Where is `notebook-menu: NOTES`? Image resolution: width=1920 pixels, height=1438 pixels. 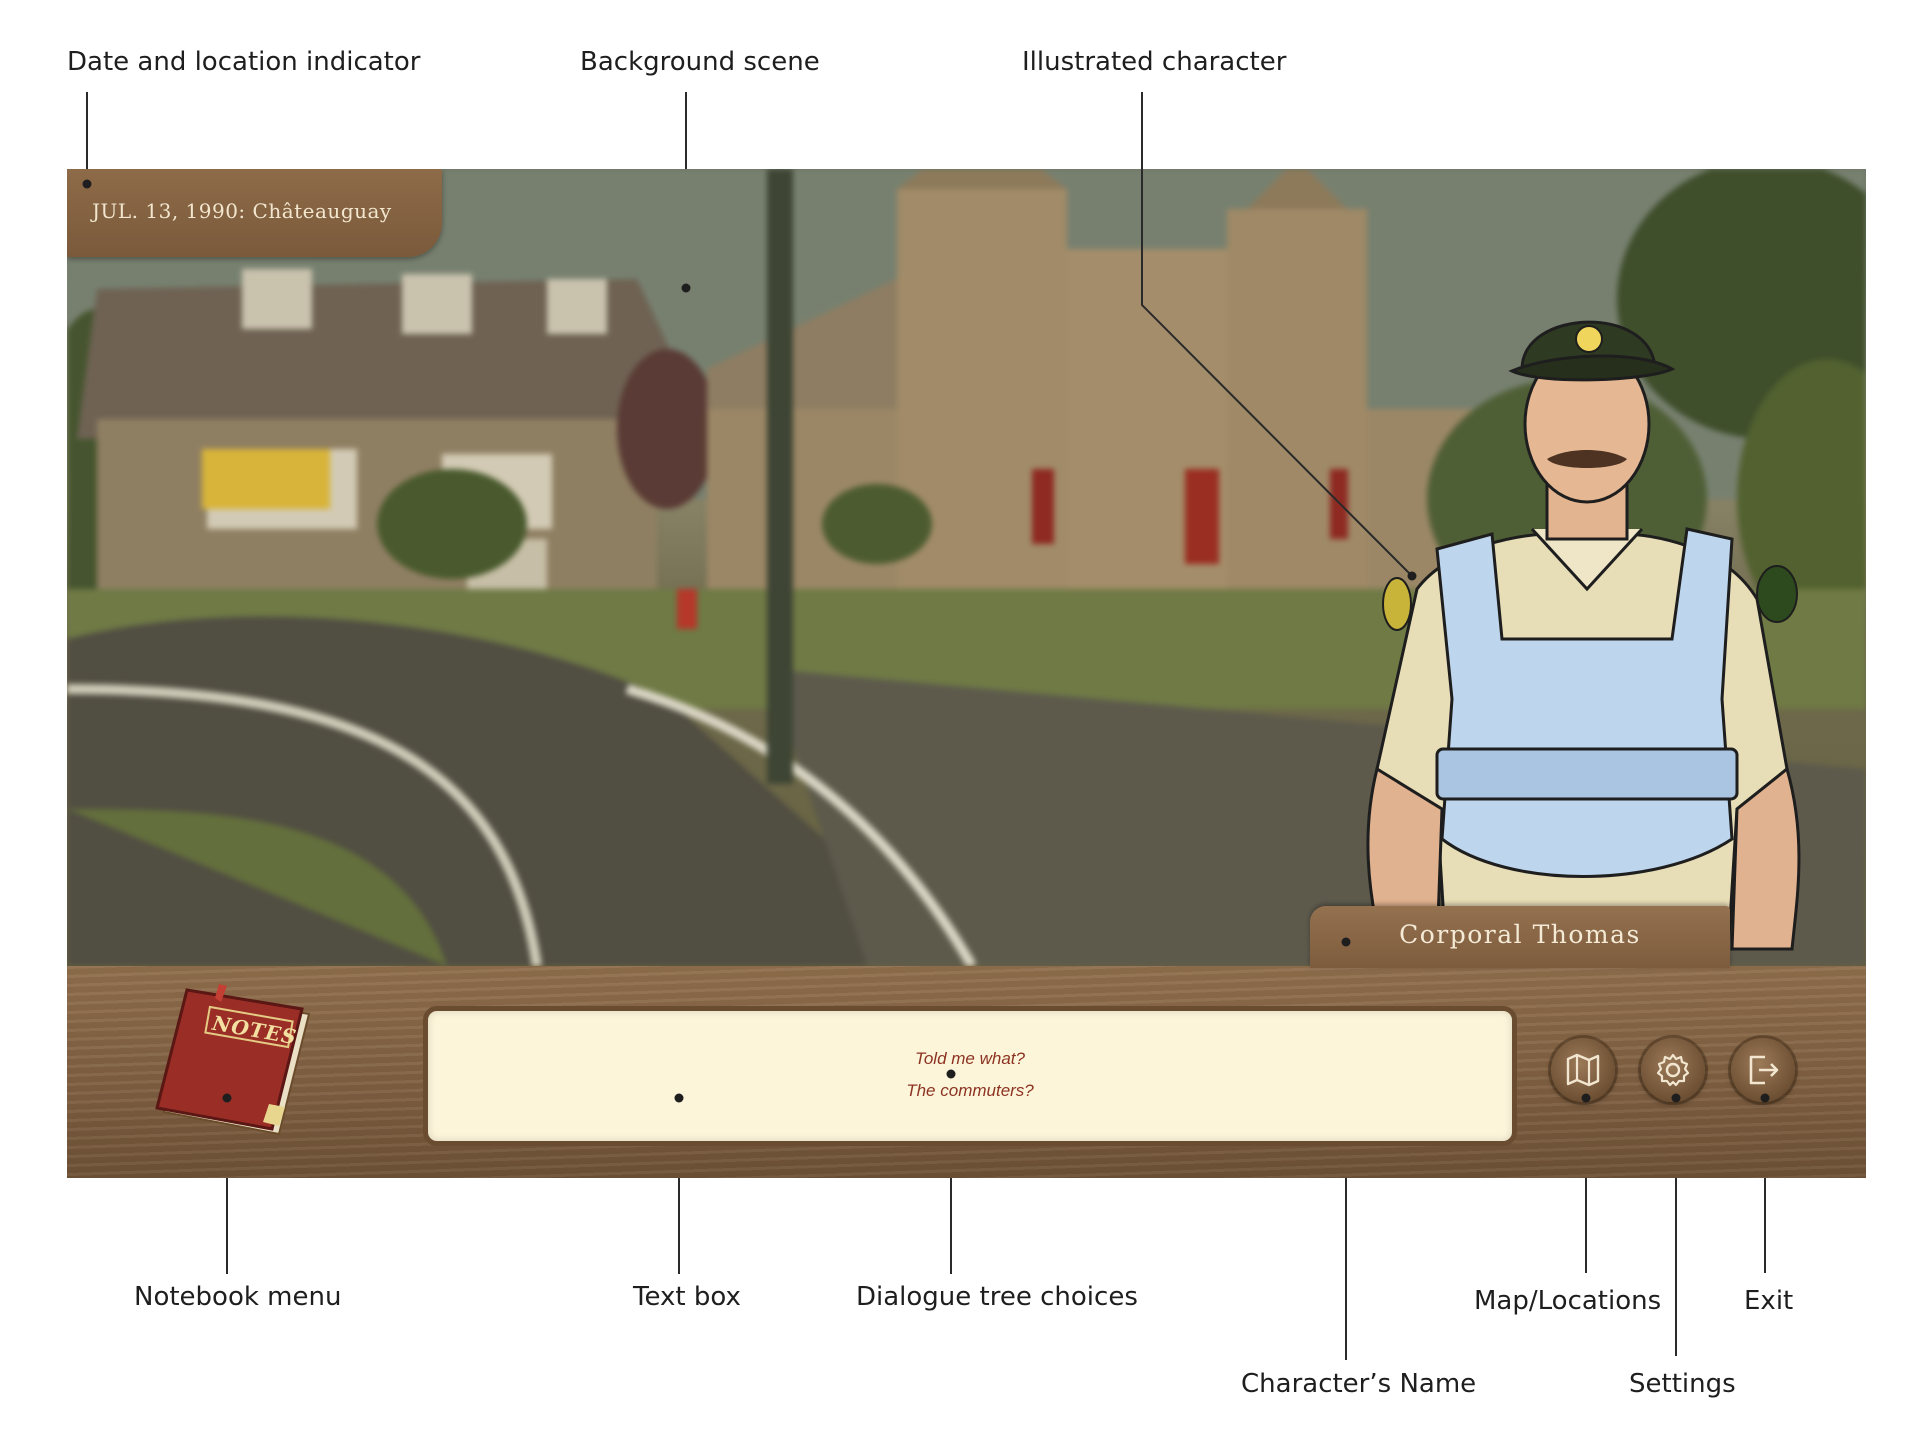 notebook-menu: NOTES is located at coordinates (229, 1064).